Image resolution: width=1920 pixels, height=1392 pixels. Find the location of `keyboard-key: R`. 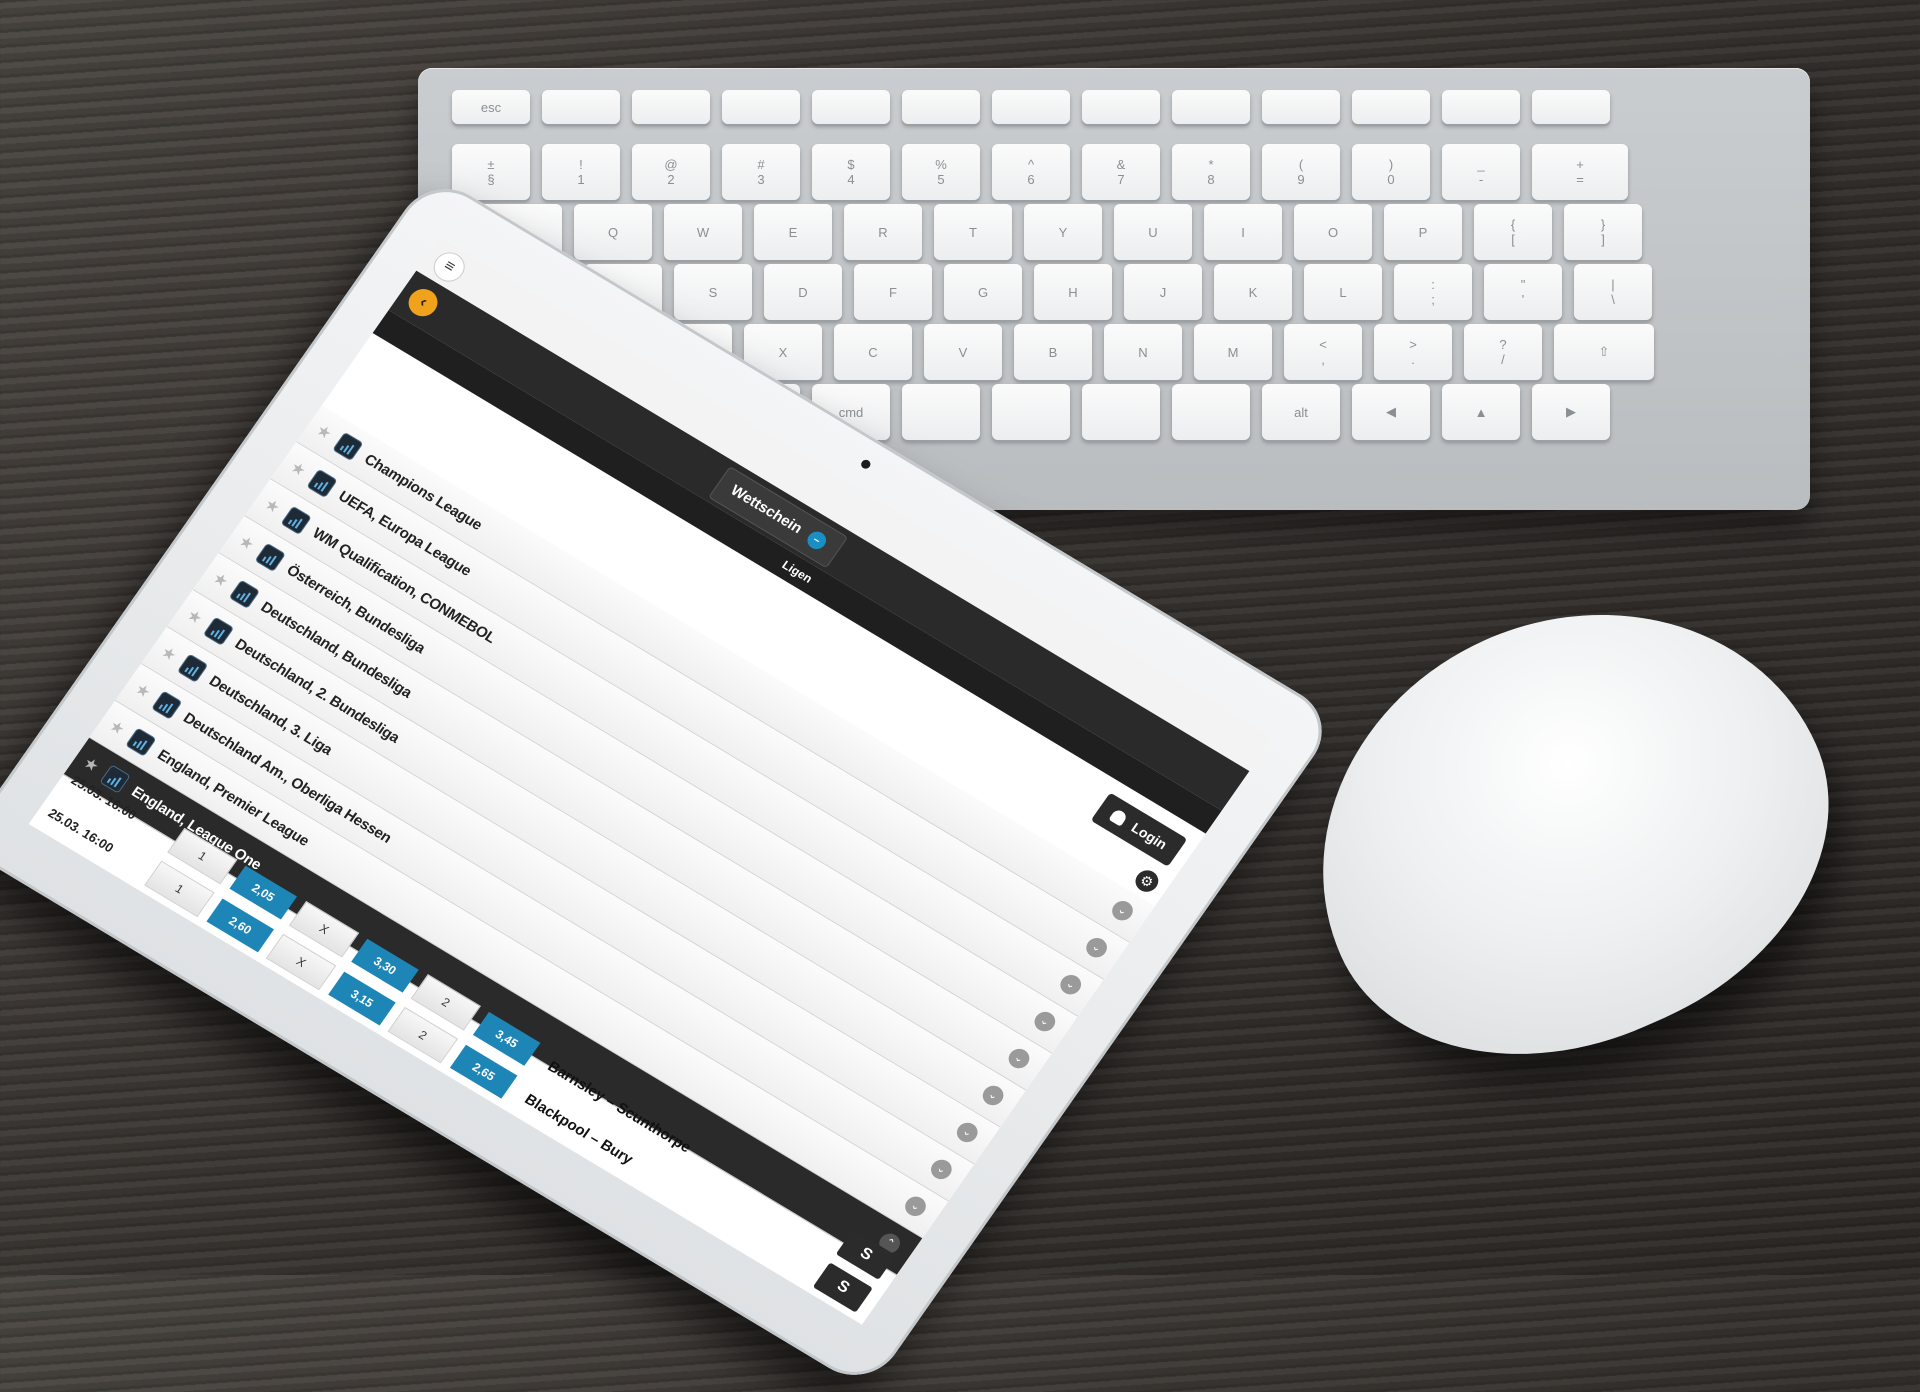

keyboard-key: R is located at coordinates (883, 232).